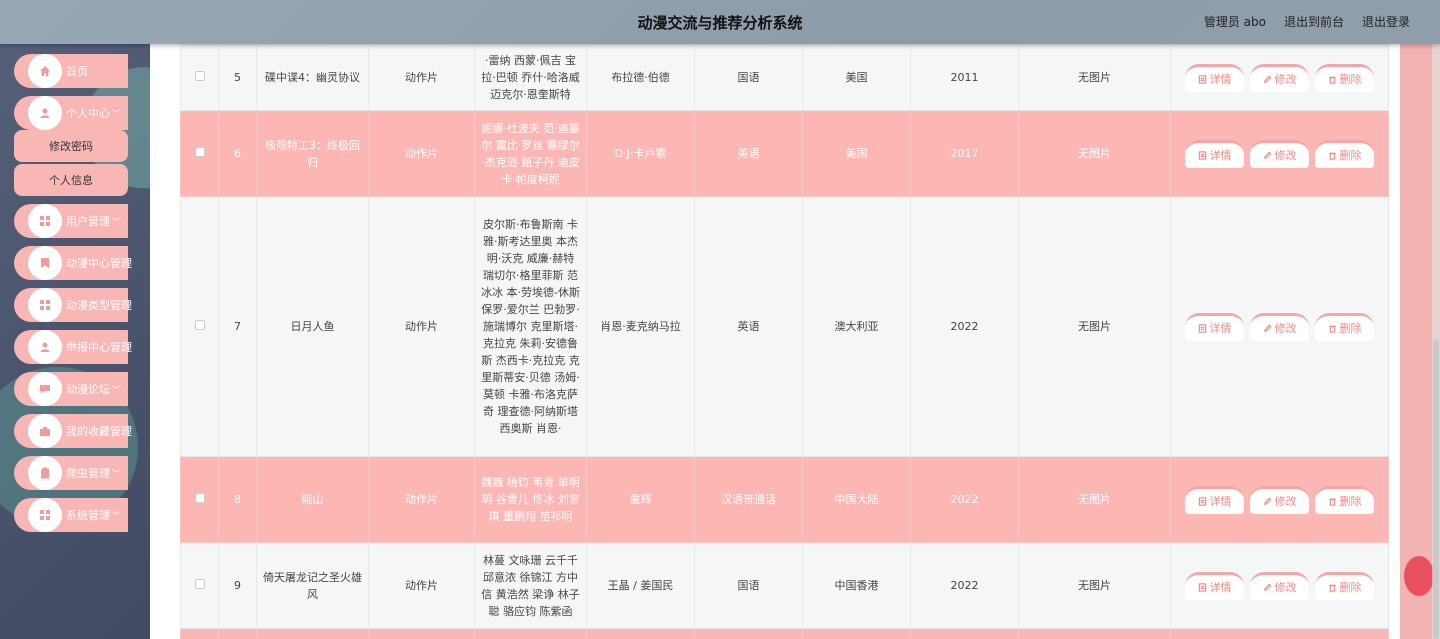 The height and width of the screenshot is (639, 1440). Describe the element at coordinates (1419, 576) in the screenshot. I see `decor-ball` at that location.